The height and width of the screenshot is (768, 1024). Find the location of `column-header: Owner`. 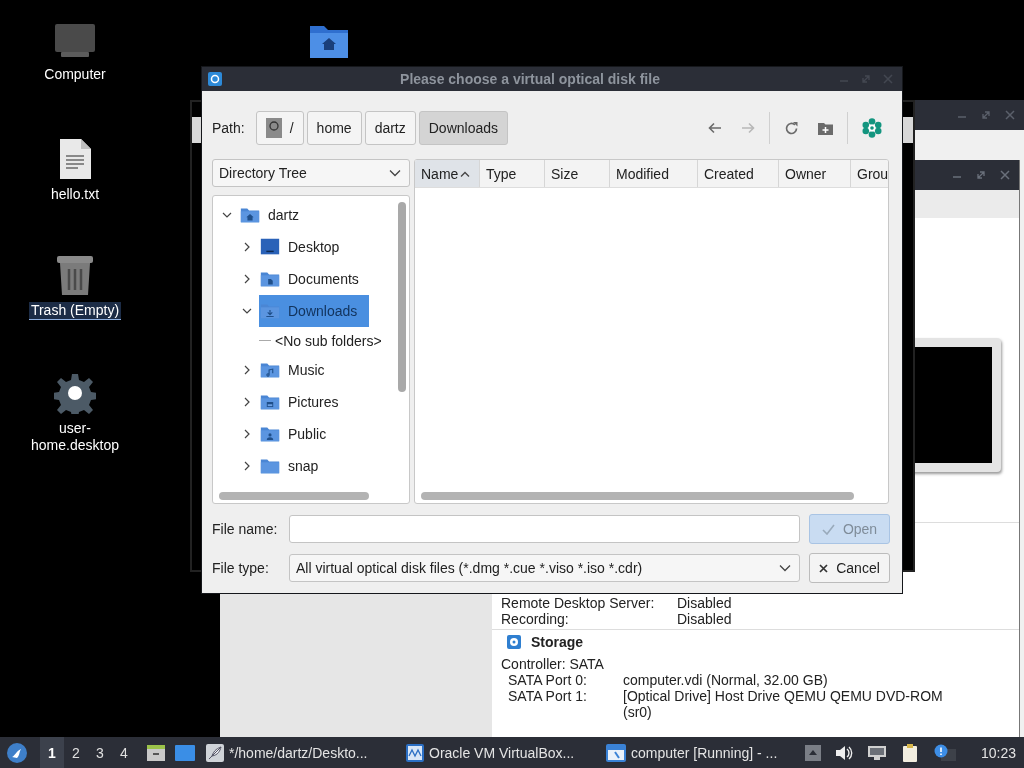

column-header: Owner is located at coordinates (815, 173).